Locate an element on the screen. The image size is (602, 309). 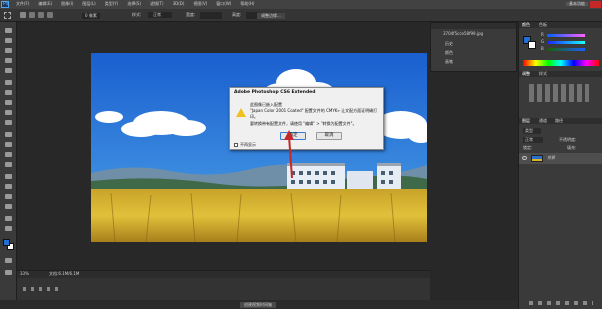
mini-item-2: 颜色 is located at coordinates (449, 53).